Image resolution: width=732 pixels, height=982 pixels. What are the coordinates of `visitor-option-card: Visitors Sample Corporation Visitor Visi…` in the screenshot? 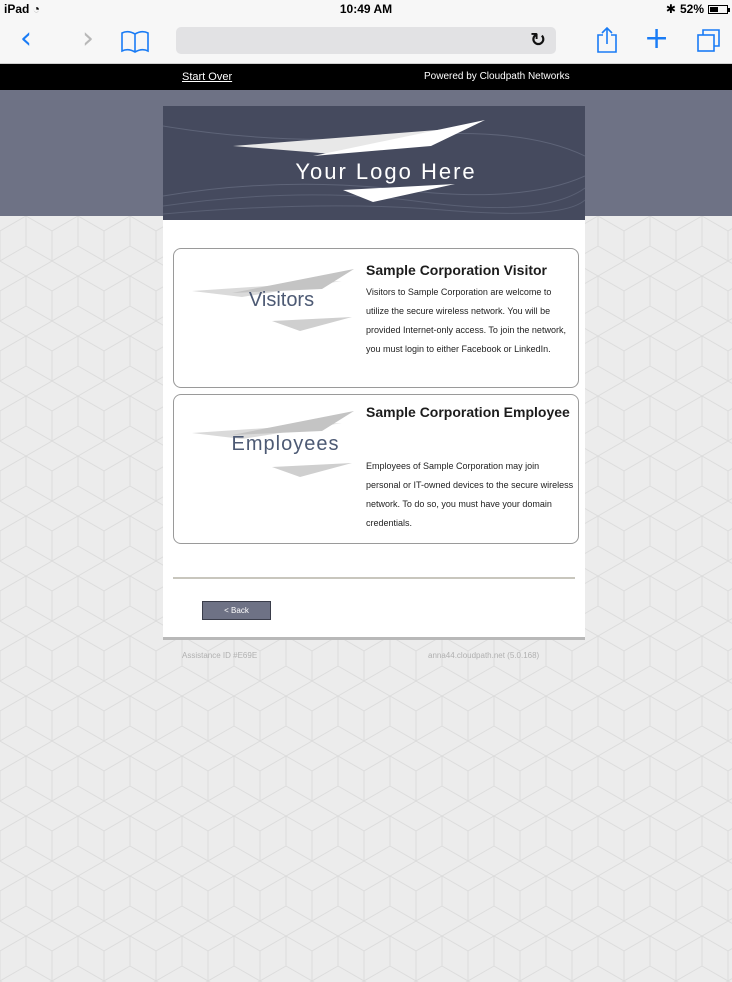 It's located at (376, 318).